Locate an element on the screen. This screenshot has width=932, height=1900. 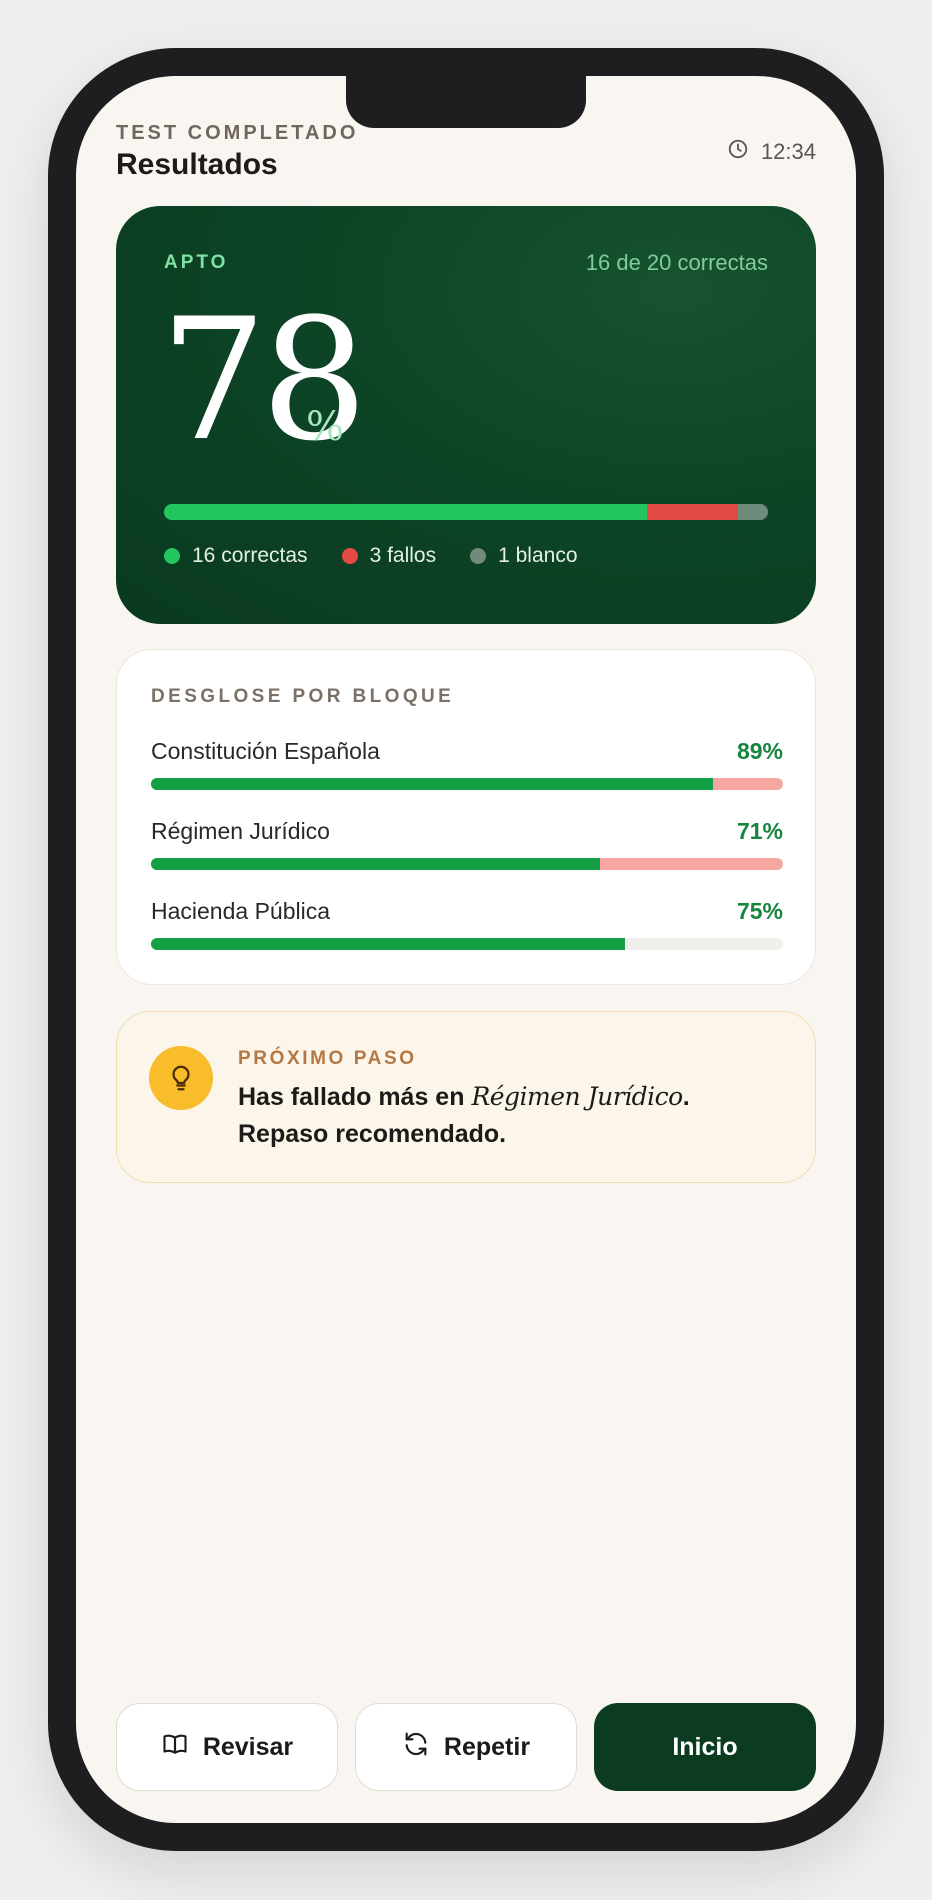
legend-label: 1 blanco is located at coordinates (538, 555).